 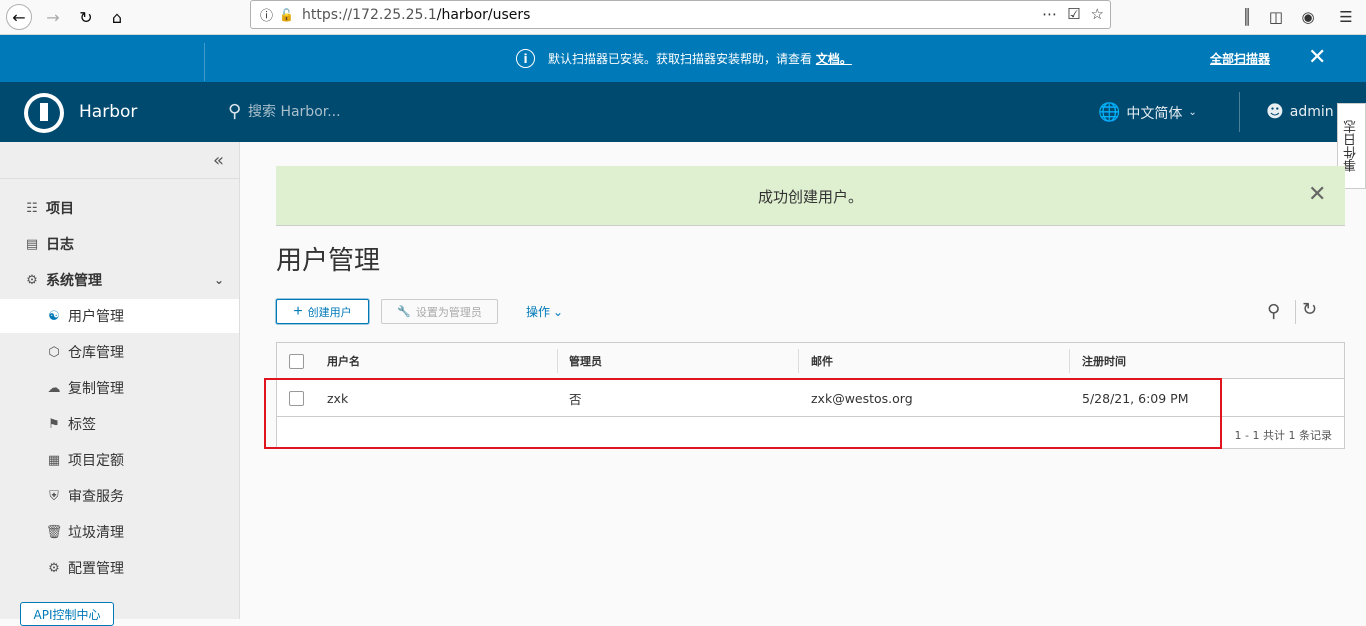 I want to click on url-text: https://172.25.25.1/harbor/users, so click(x=416, y=15).